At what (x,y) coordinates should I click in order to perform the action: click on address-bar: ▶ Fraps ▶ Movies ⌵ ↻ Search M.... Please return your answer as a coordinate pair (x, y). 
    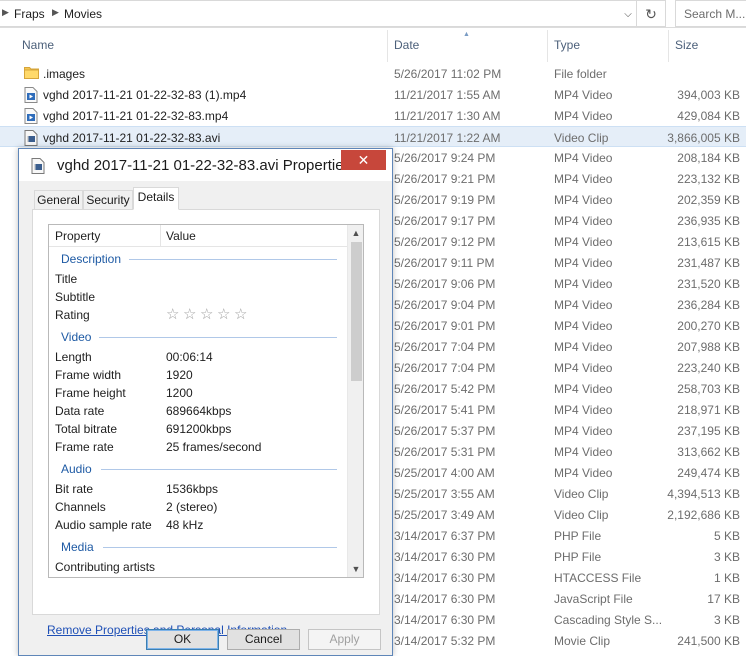
    Looking at the image, I should click on (373, 14).